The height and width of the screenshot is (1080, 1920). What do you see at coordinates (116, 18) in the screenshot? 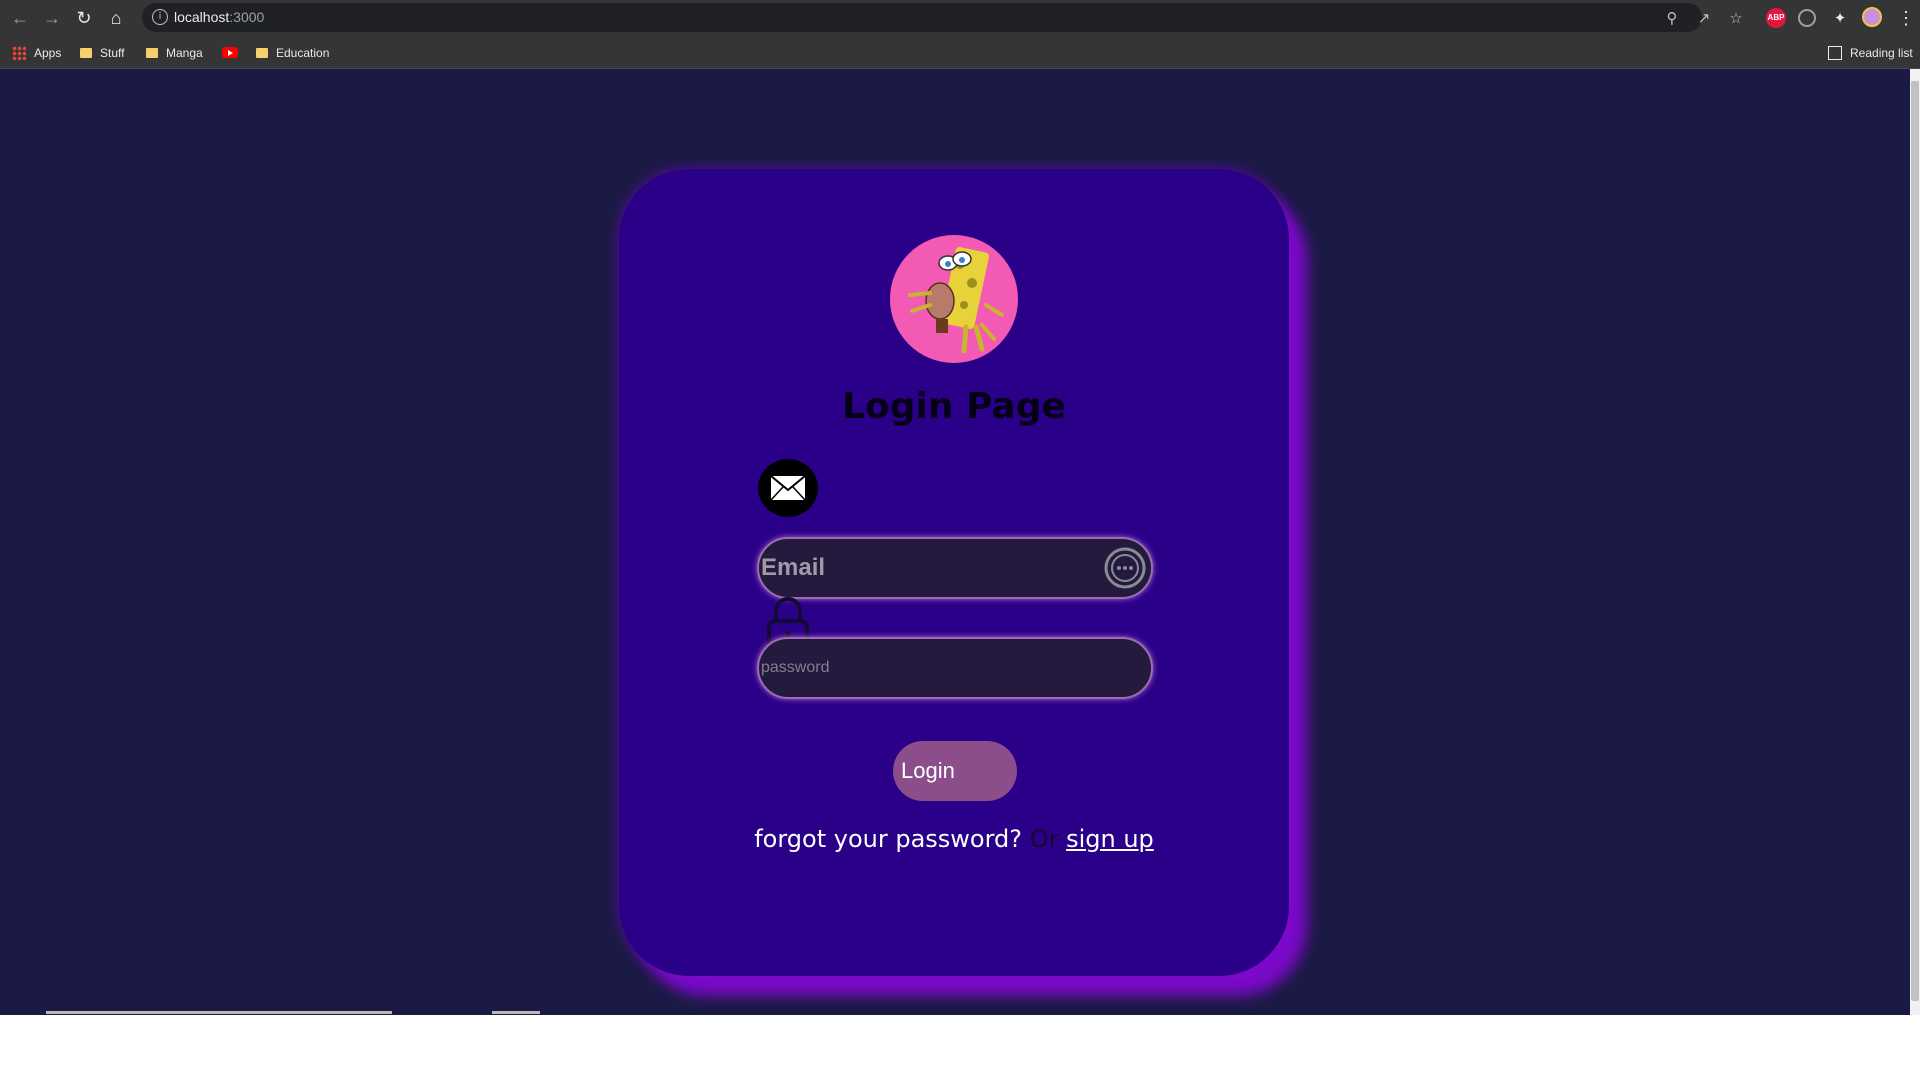
I see `home-icon: ⌂` at bounding box center [116, 18].